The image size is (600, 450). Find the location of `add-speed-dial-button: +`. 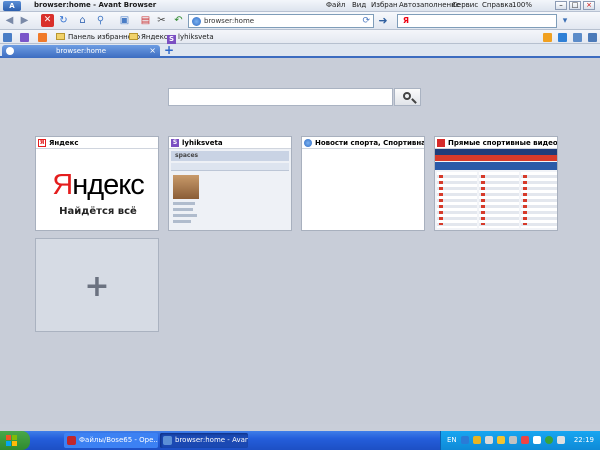

add-speed-dial-button: + is located at coordinates (97, 285).